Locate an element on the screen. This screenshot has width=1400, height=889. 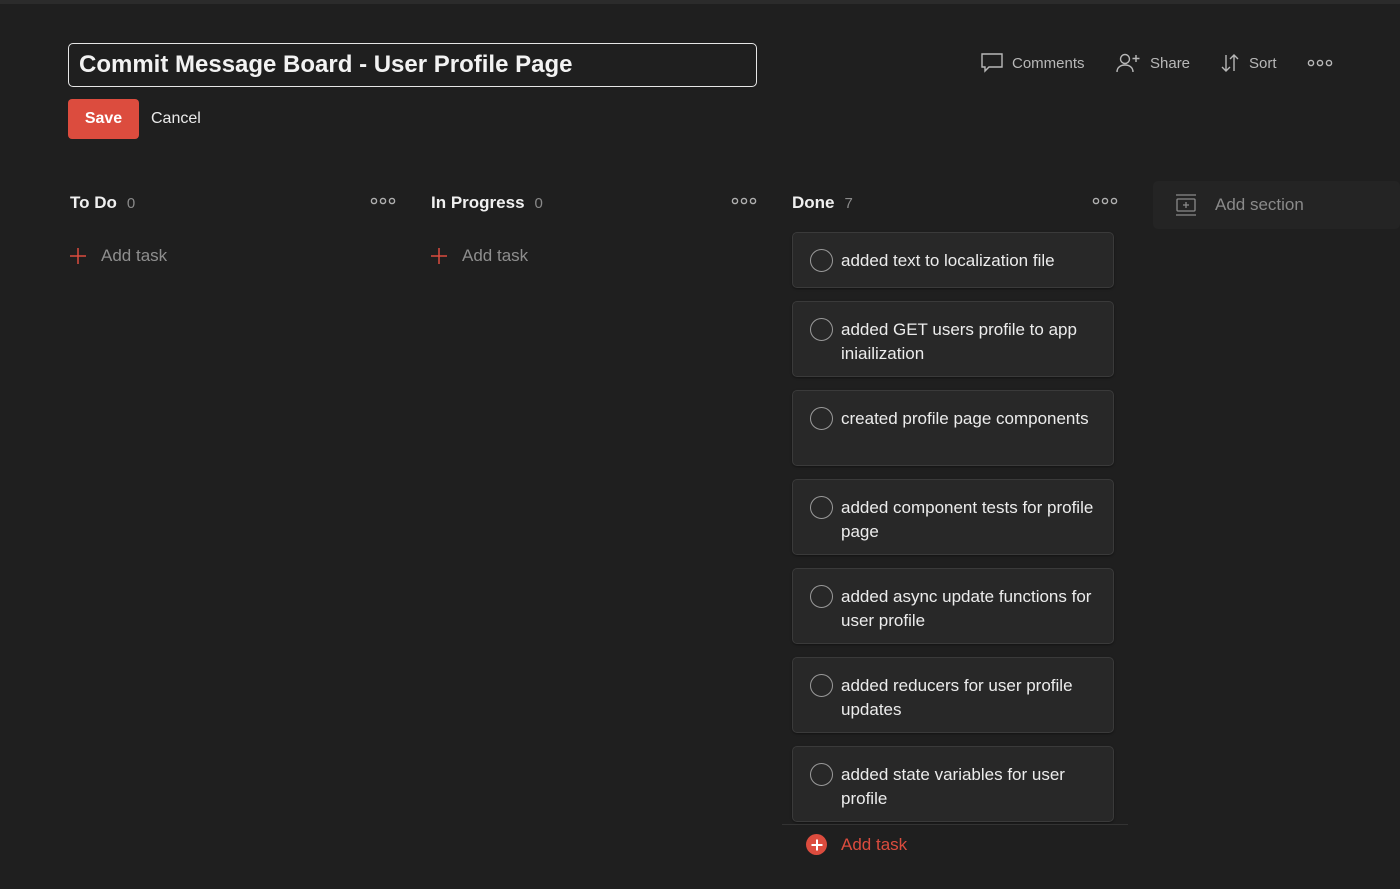
add-section-button: Add section is located at coordinates (1276, 205).